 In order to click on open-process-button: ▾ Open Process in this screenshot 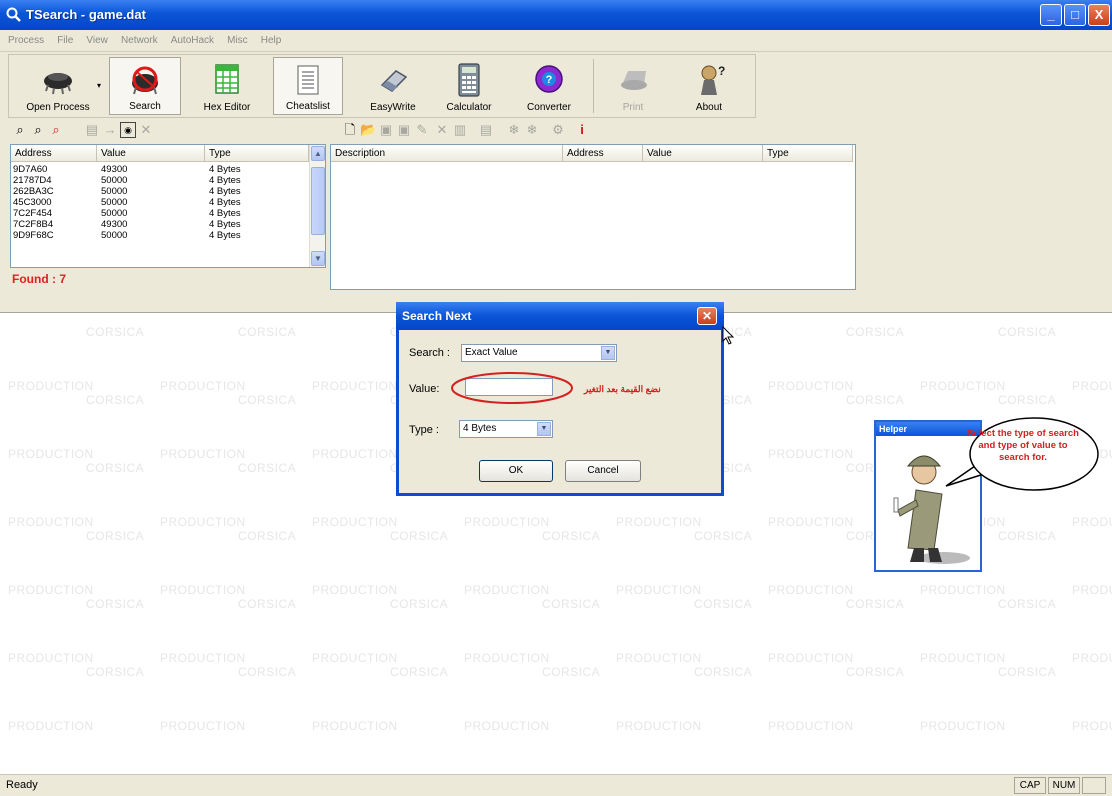, I will do `click(58, 86)`.